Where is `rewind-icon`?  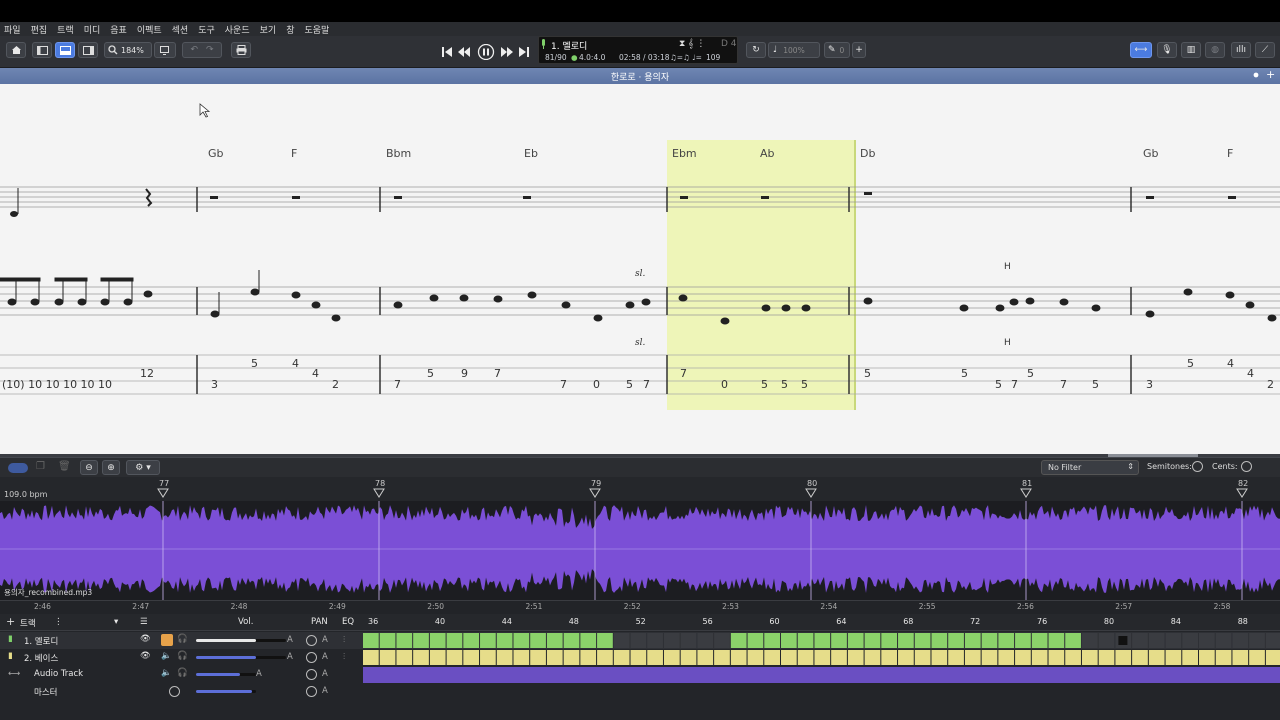 rewind-icon is located at coordinates (464, 52).